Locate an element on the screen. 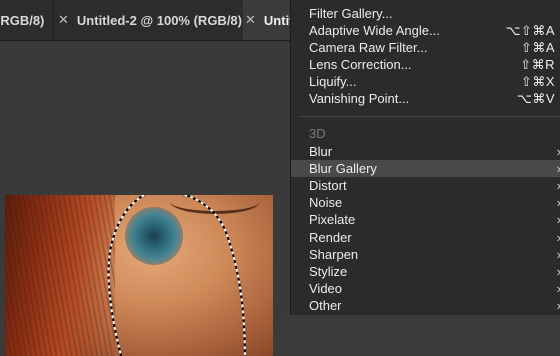 Image resolution: width=560 pixels, height=356 pixels. menu-item-distort: Distort › is located at coordinates (425, 185).